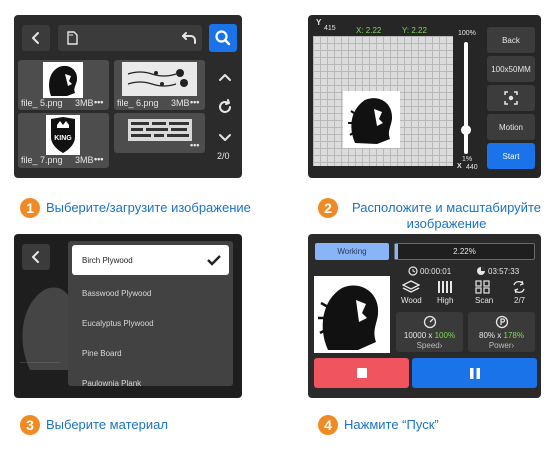 Image resolution: width=550 pixels, height=450 pixels. I want to click on scan-grid-icon, so click(482, 287).